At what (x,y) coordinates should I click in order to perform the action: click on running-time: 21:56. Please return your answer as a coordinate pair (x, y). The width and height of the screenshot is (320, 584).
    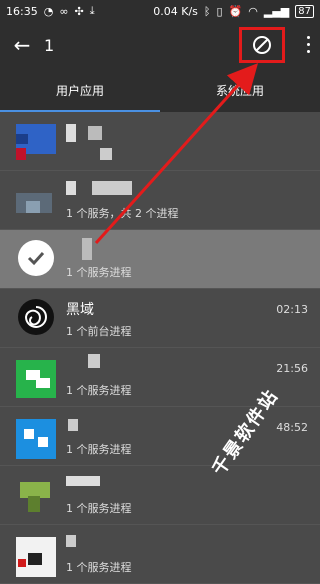
    Looking at the image, I should click on (292, 368).